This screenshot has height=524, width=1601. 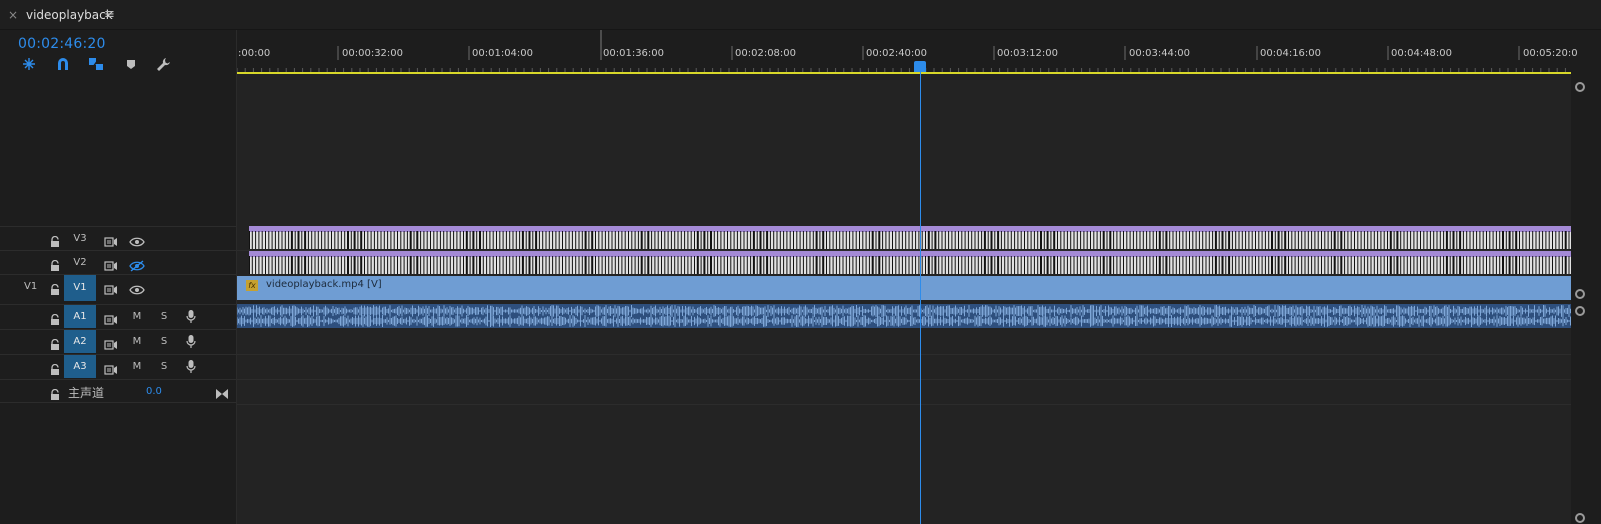 I want to click on snap-magnet-icon, so click(x=63, y=64).